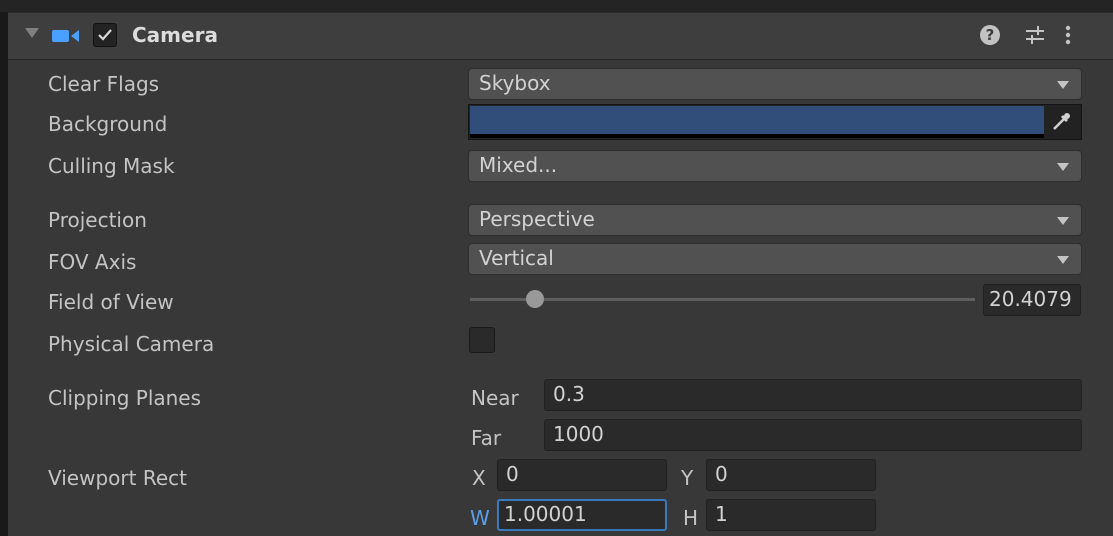 This screenshot has height=536, width=1113. I want to click on window-top-strip, so click(556, 6).